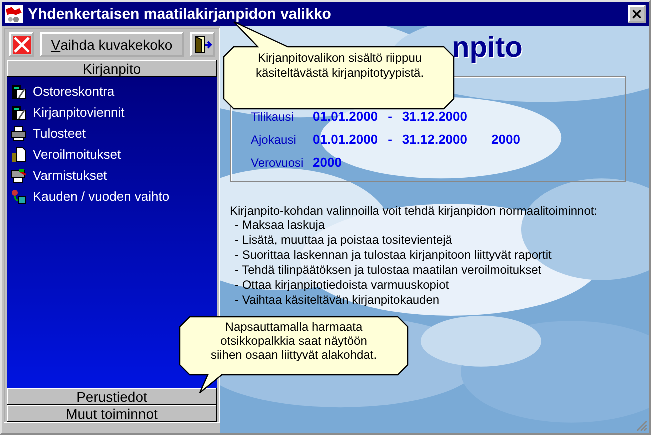  Describe the element at coordinates (19, 196) in the screenshot. I see `swap-icon` at that location.